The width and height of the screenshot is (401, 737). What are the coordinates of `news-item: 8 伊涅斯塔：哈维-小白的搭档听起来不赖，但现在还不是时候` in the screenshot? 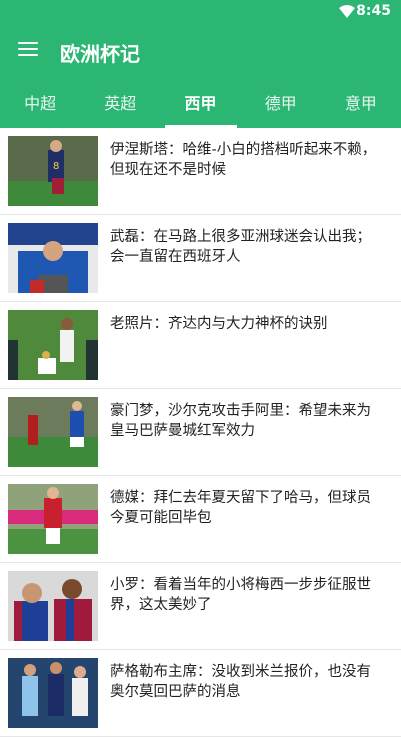 It's located at (200, 171).